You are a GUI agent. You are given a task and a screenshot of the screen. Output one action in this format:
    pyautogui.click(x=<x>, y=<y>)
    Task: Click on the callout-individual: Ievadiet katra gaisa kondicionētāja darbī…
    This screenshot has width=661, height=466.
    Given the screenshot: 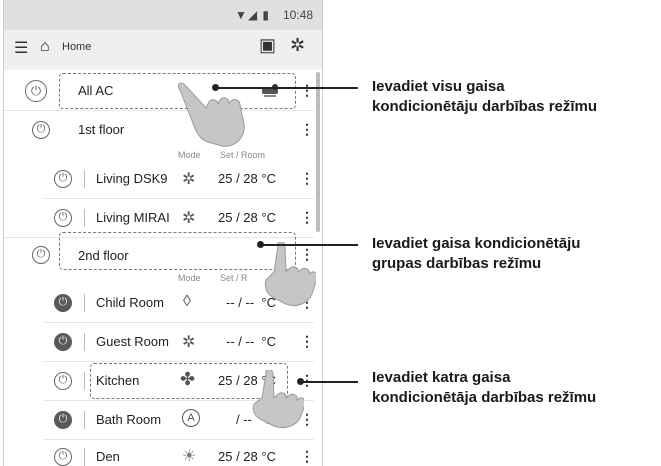 What is the action you would take?
    pyautogui.click(x=484, y=387)
    